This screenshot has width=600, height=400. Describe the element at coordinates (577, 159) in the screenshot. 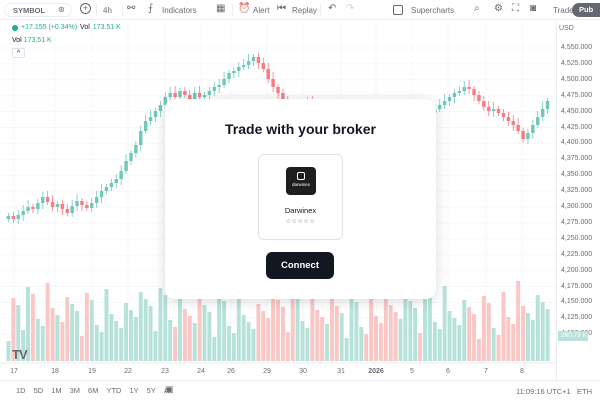

I see `price-tick: 4,375.000` at that location.